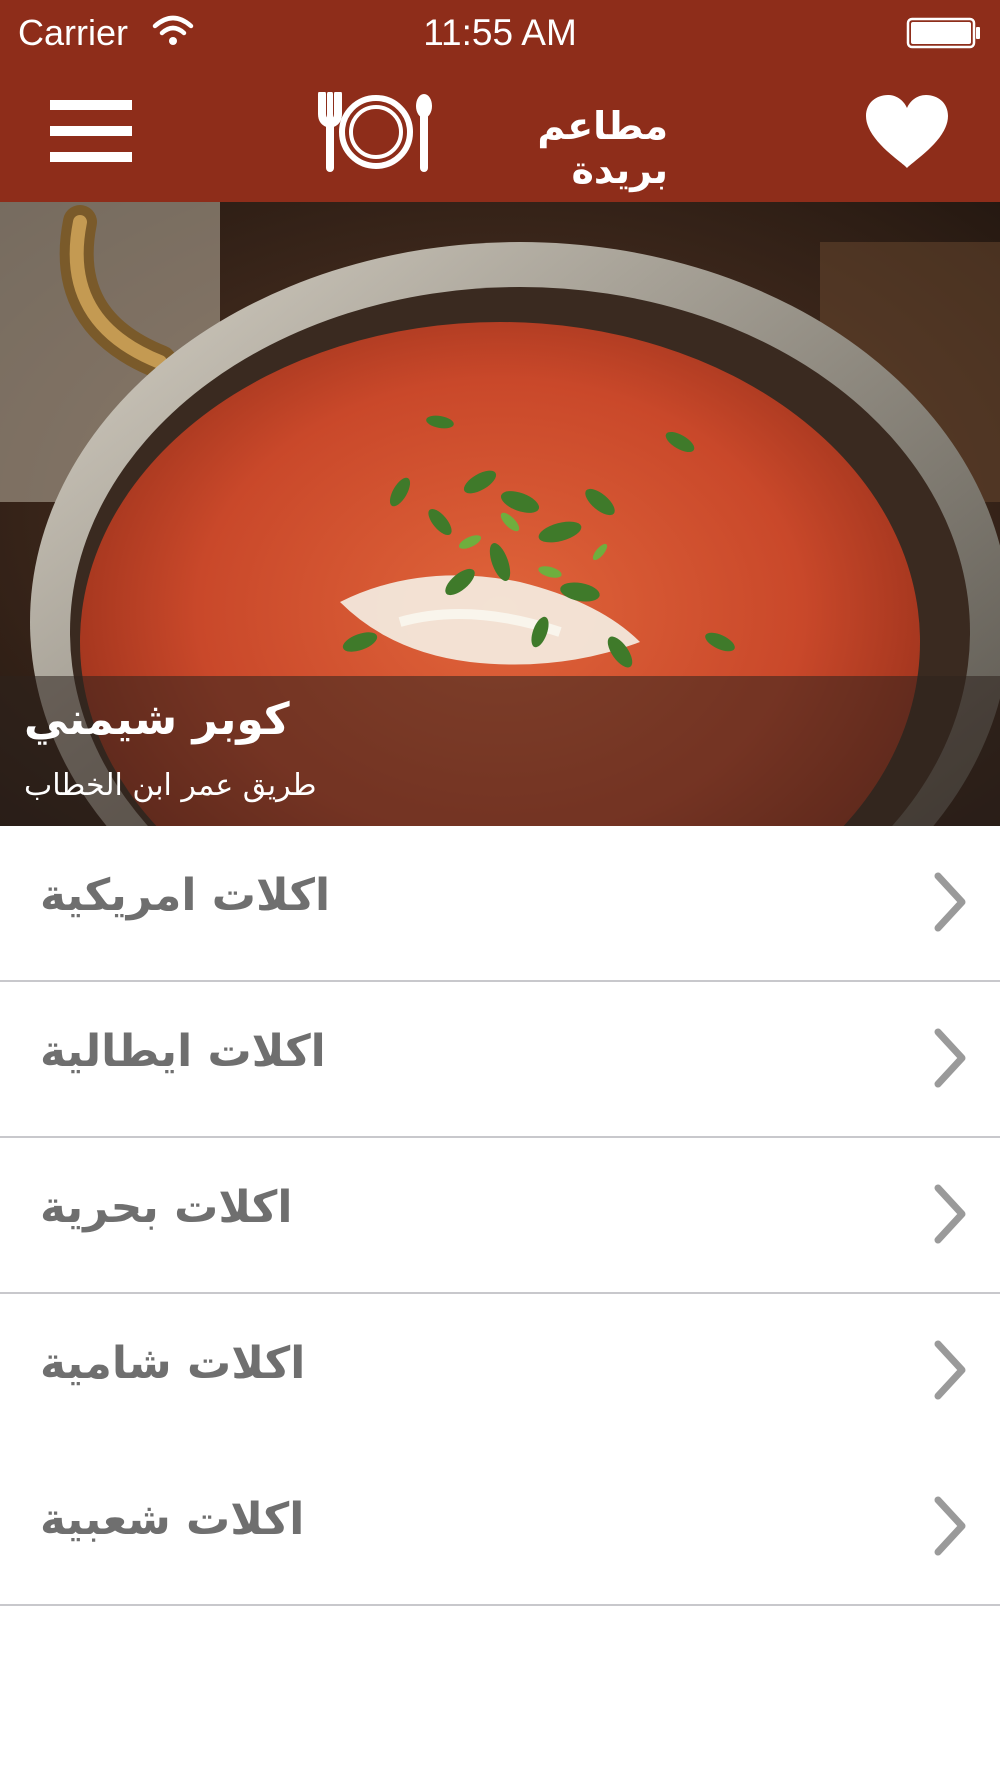  What do you see at coordinates (185, 895) in the screenshot?
I see `category-label: اكلات امريكية` at bounding box center [185, 895].